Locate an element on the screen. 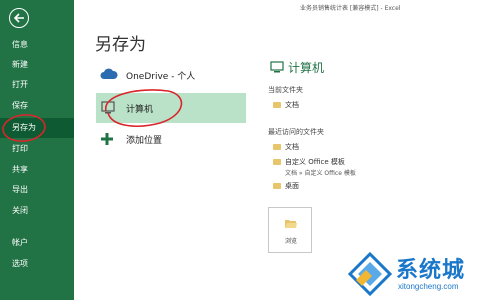 Image resolution: width=500 pixels, height=300 pixels. location-label: 添加位置 is located at coordinates (144, 141).